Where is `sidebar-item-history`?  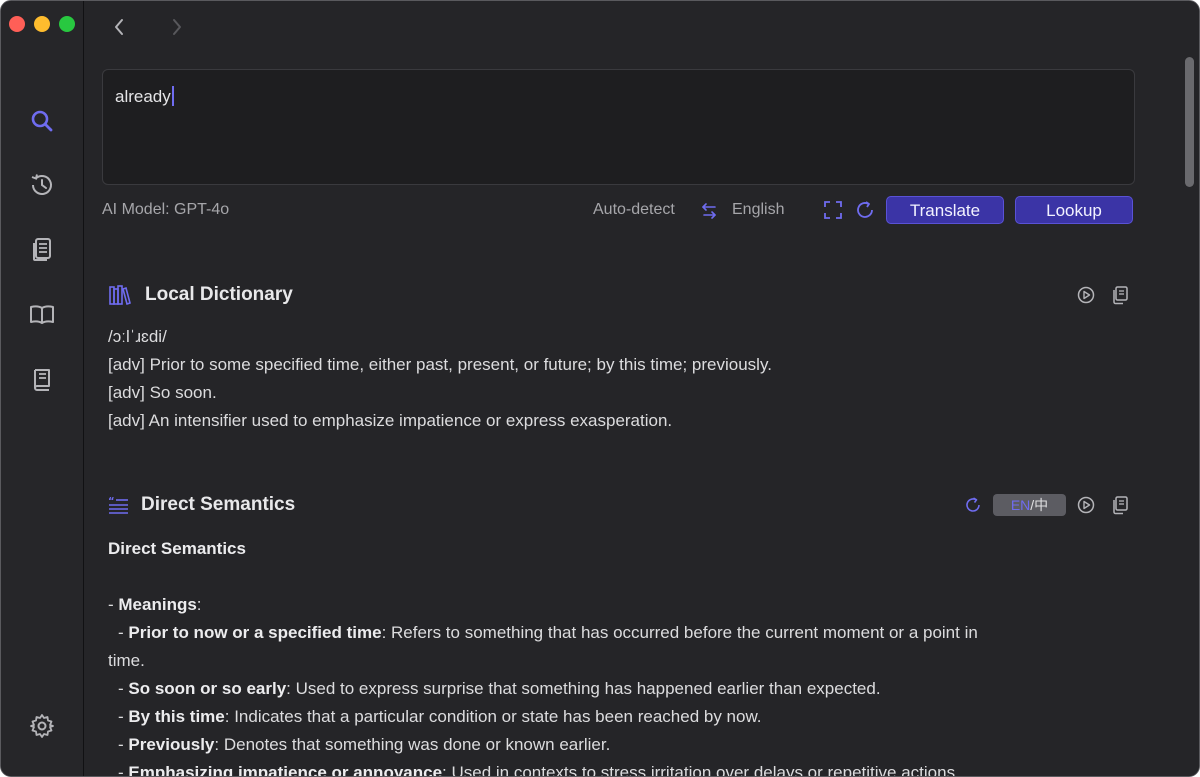
sidebar-item-history is located at coordinates (42, 185).